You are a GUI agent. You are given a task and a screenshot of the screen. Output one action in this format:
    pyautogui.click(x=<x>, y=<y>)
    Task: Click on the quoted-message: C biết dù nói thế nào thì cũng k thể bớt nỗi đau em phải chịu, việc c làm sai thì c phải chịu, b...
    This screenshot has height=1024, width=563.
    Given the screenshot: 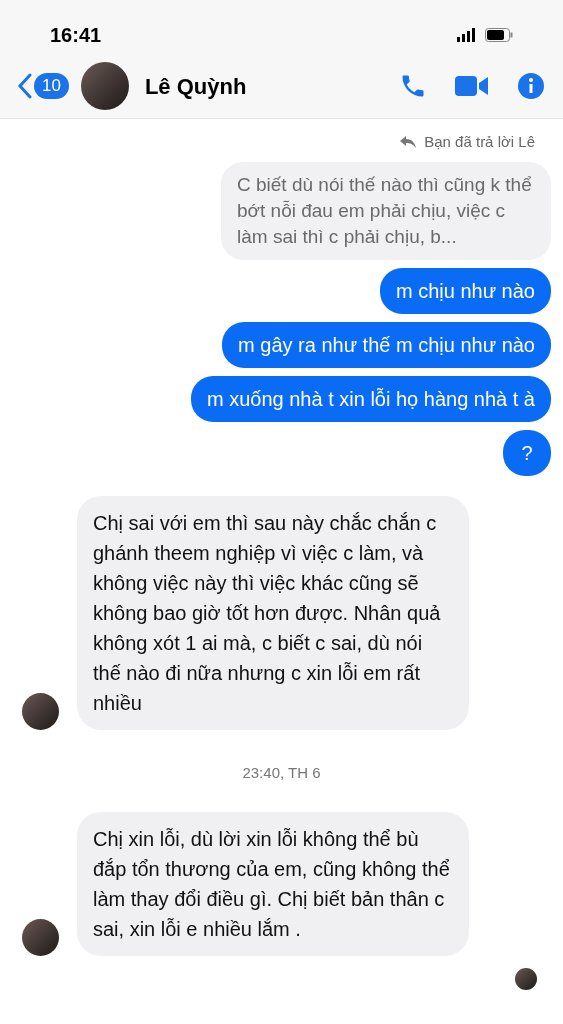 What is the action you would take?
    pyautogui.click(x=386, y=210)
    